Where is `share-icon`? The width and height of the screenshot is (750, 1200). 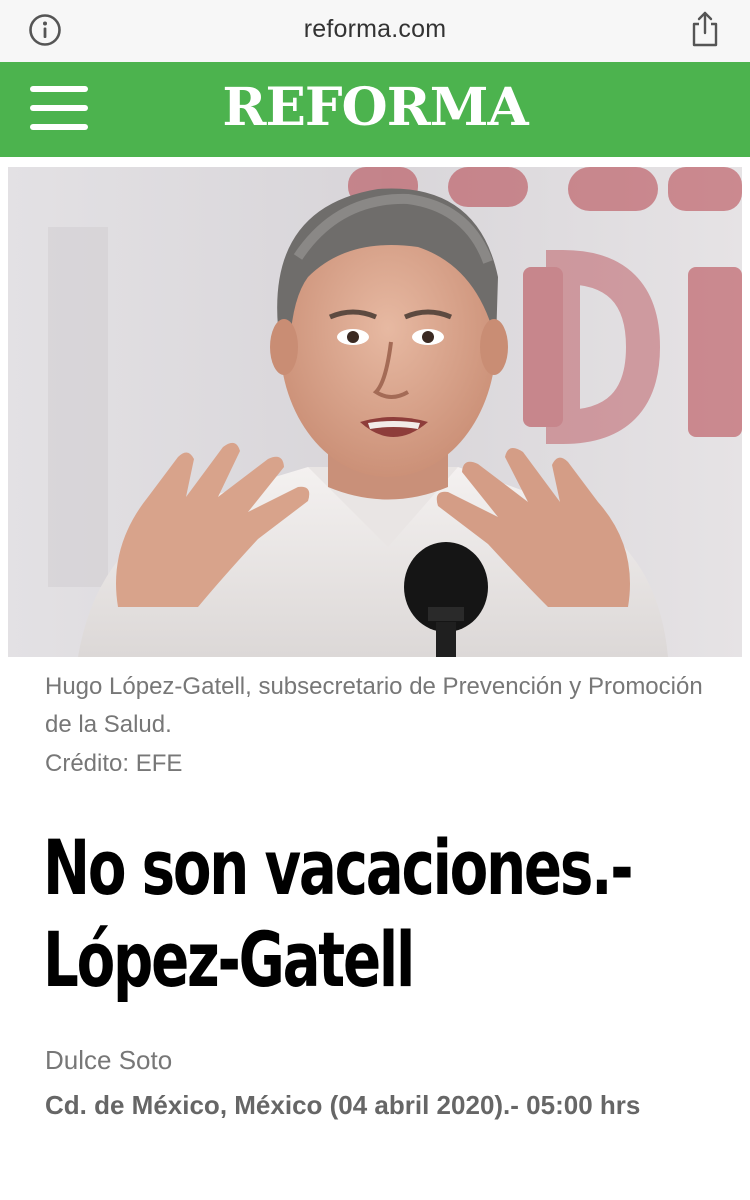
share-icon is located at coordinates (705, 29).